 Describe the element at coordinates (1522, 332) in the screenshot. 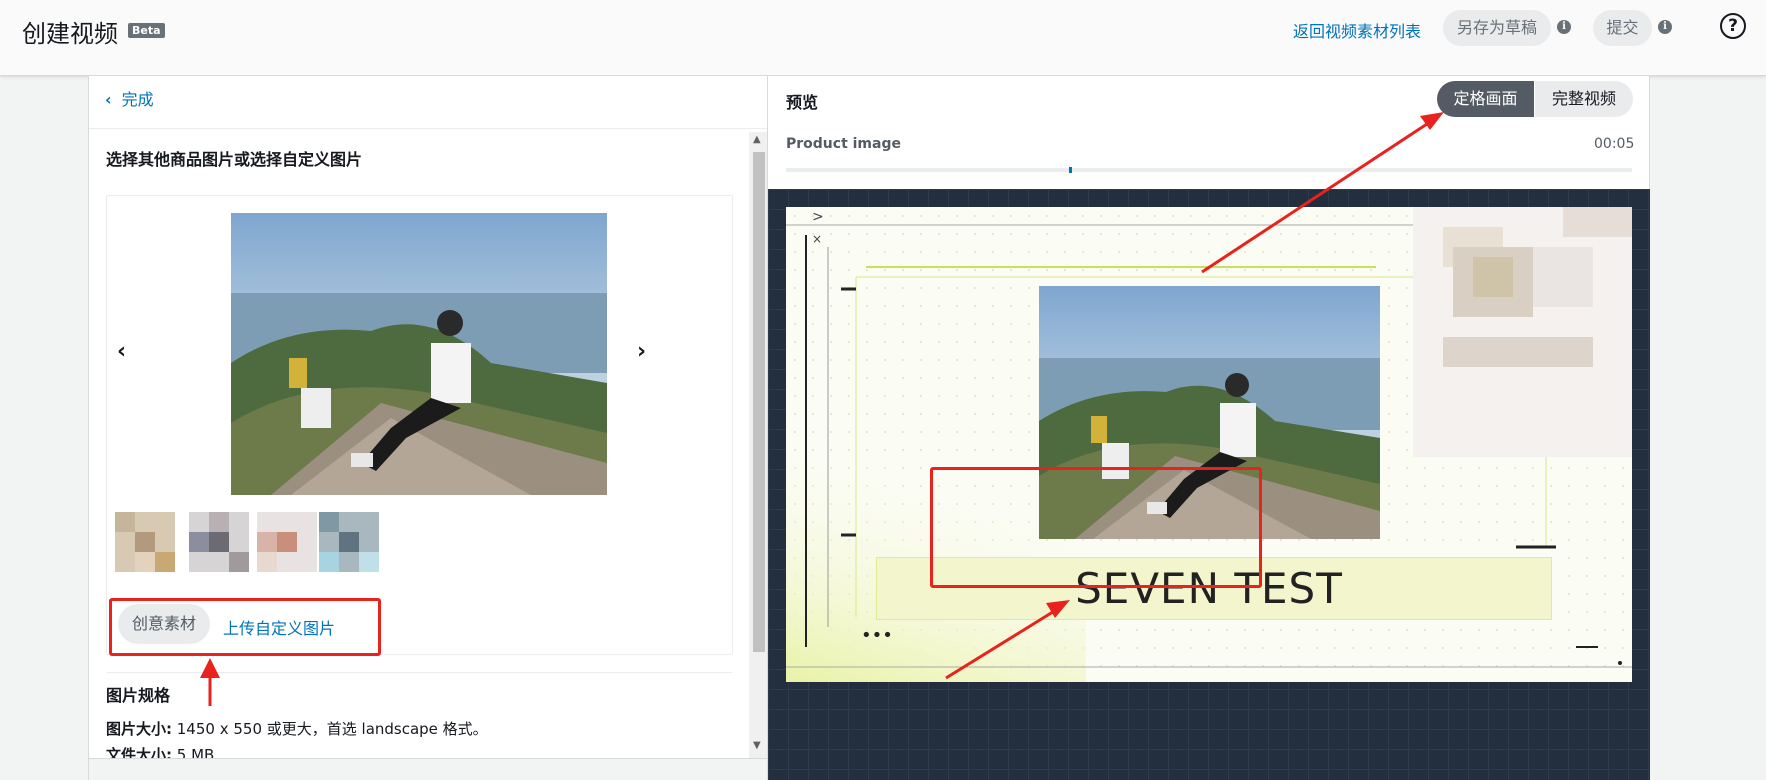

I see `blurred-logo-area` at that location.